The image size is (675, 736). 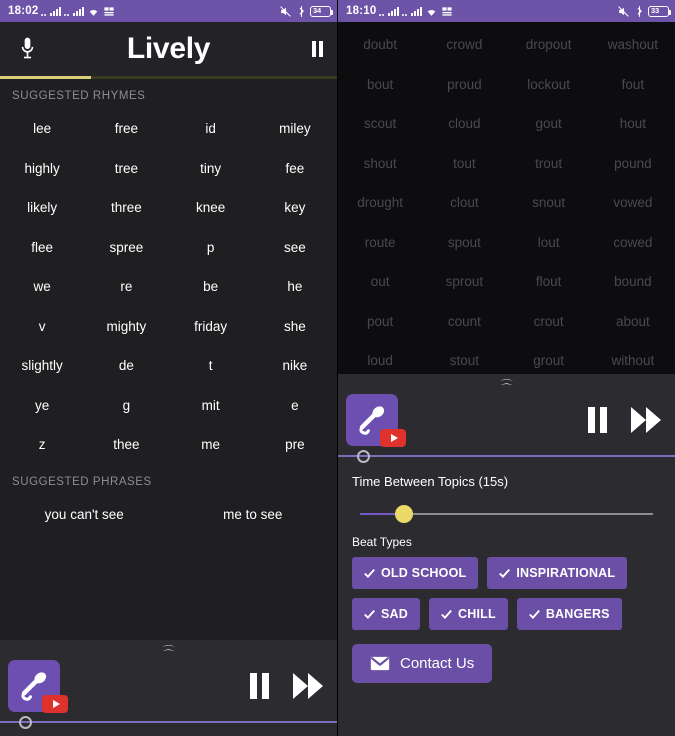 I want to click on rhyme-word: sprout, so click(x=464, y=282).